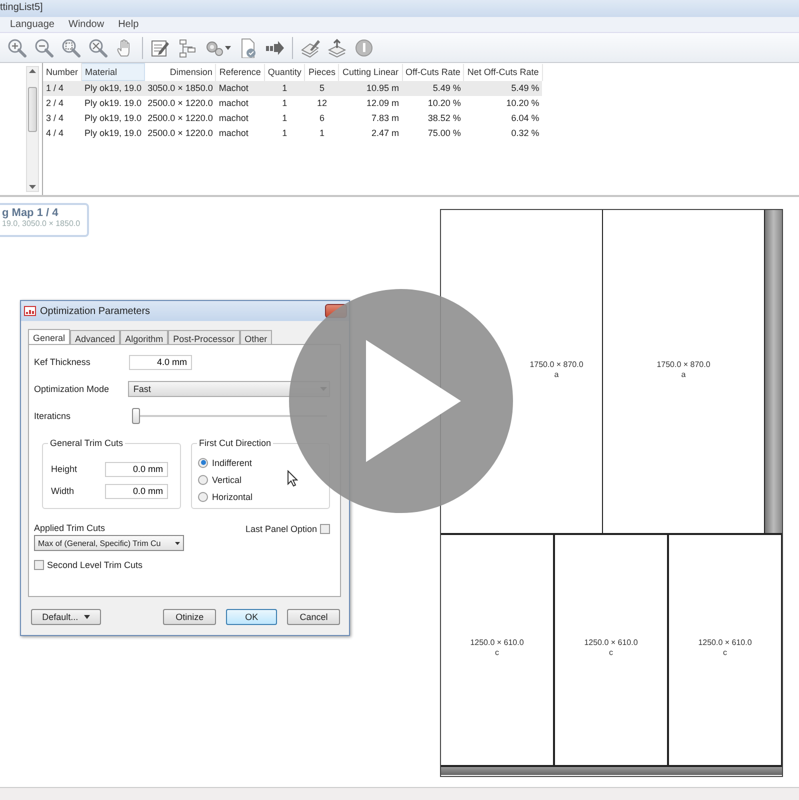  What do you see at coordinates (187, 48) in the screenshot?
I see `flowchart-icon` at bounding box center [187, 48].